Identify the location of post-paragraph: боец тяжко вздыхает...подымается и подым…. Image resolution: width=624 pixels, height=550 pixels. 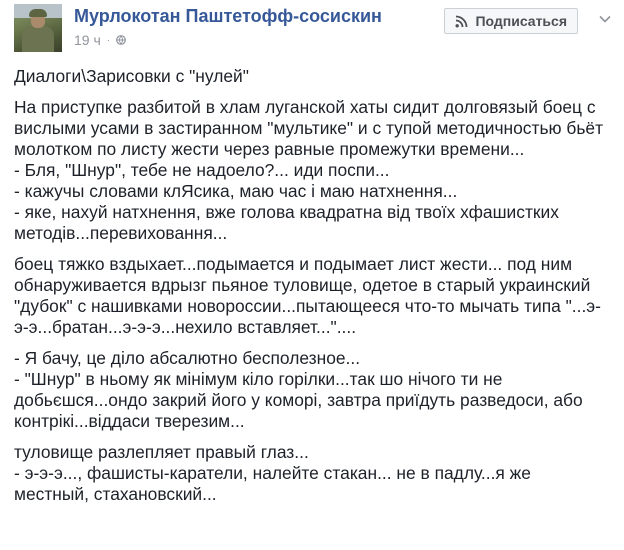
(314, 296).